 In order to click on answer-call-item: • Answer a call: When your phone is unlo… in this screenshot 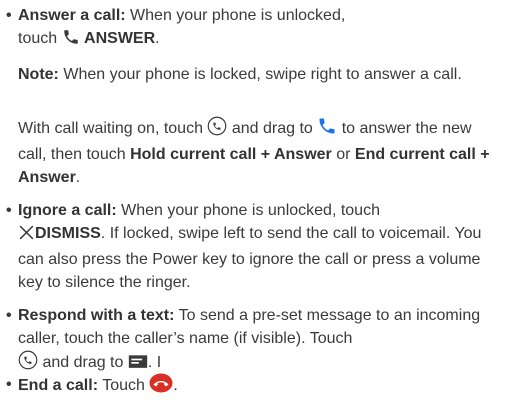, I will do `click(250, 28)`.